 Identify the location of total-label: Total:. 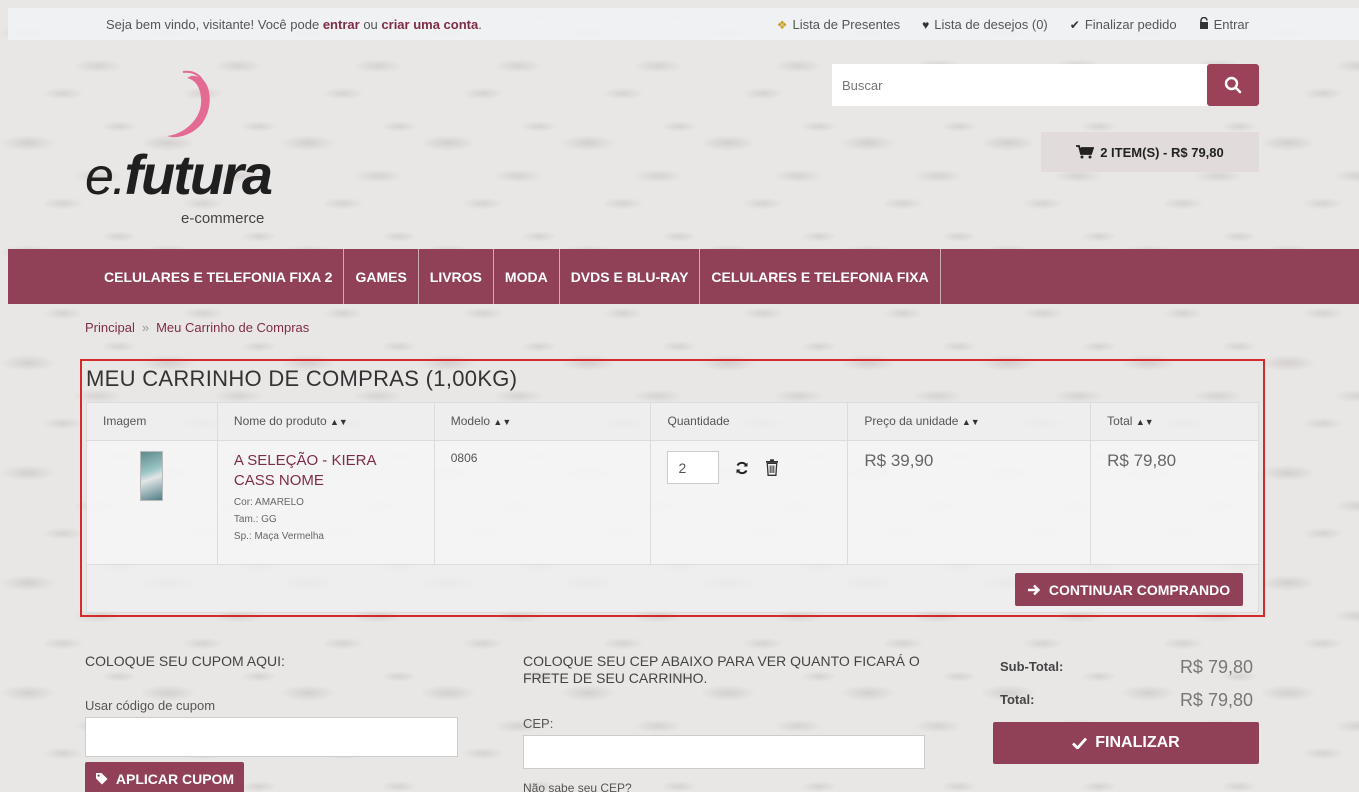
(1017, 699).